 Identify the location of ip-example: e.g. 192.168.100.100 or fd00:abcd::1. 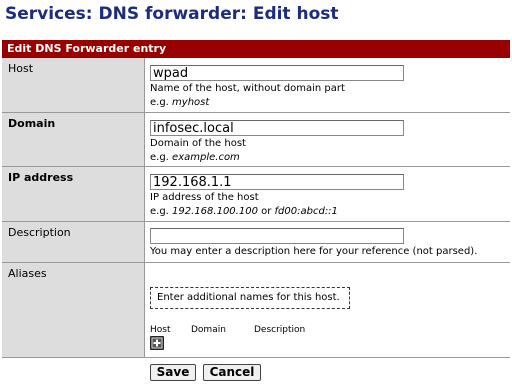
(327, 211).